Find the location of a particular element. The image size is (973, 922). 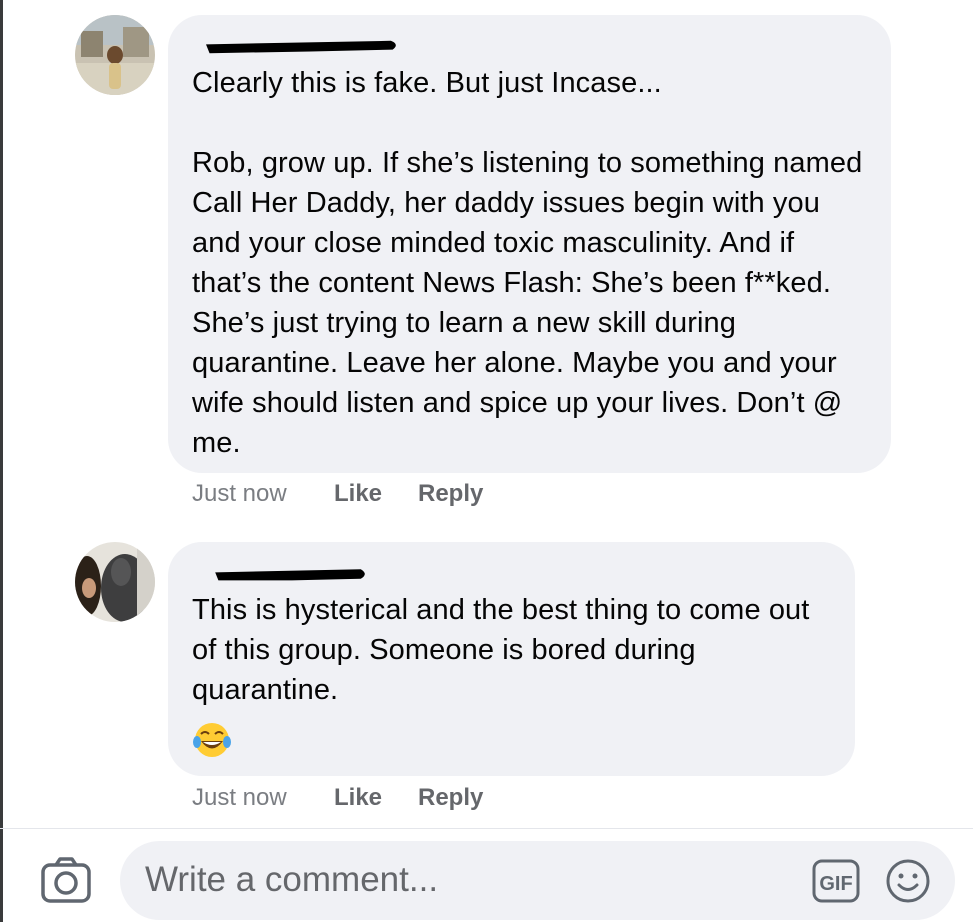

gif-icon: GIF is located at coordinates (836, 881).